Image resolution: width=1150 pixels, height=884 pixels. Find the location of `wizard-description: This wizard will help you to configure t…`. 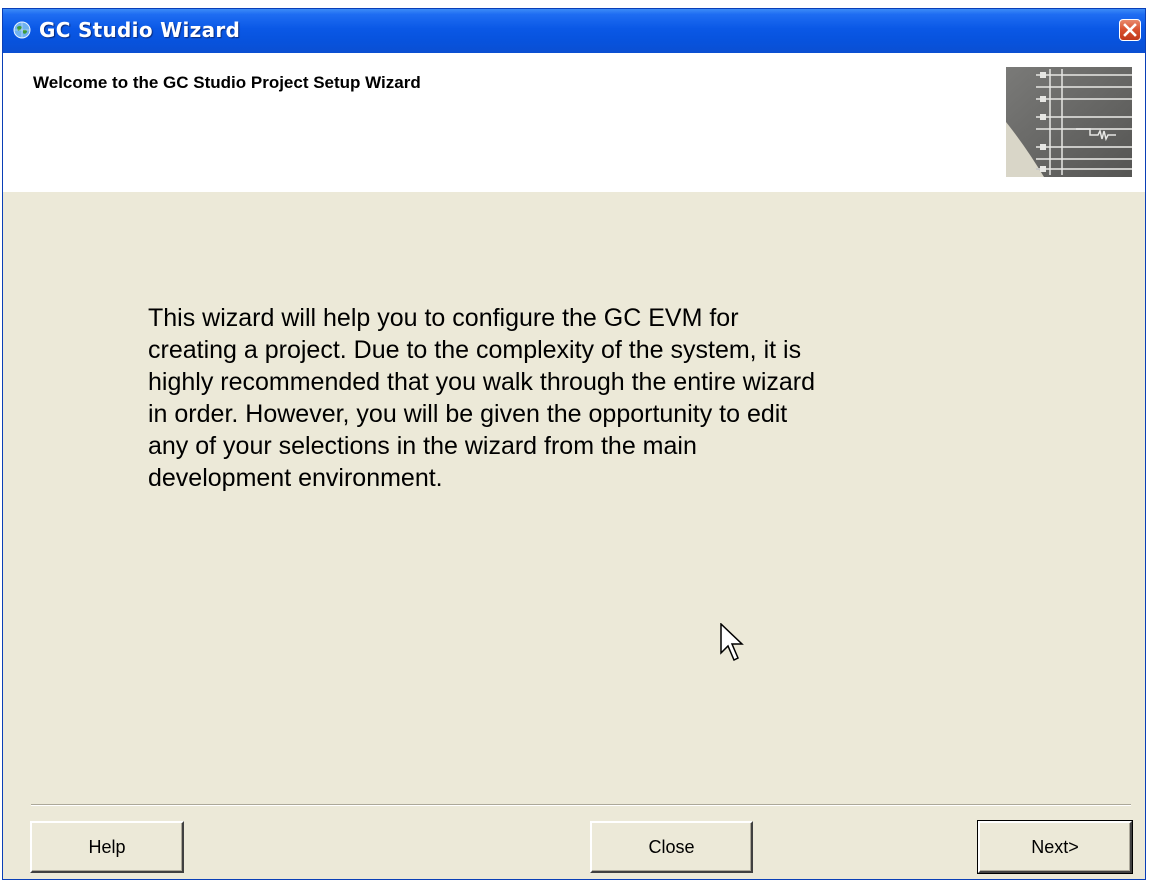

wizard-description: This wizard will help you to configure t… is located at coordinates (482, 398).